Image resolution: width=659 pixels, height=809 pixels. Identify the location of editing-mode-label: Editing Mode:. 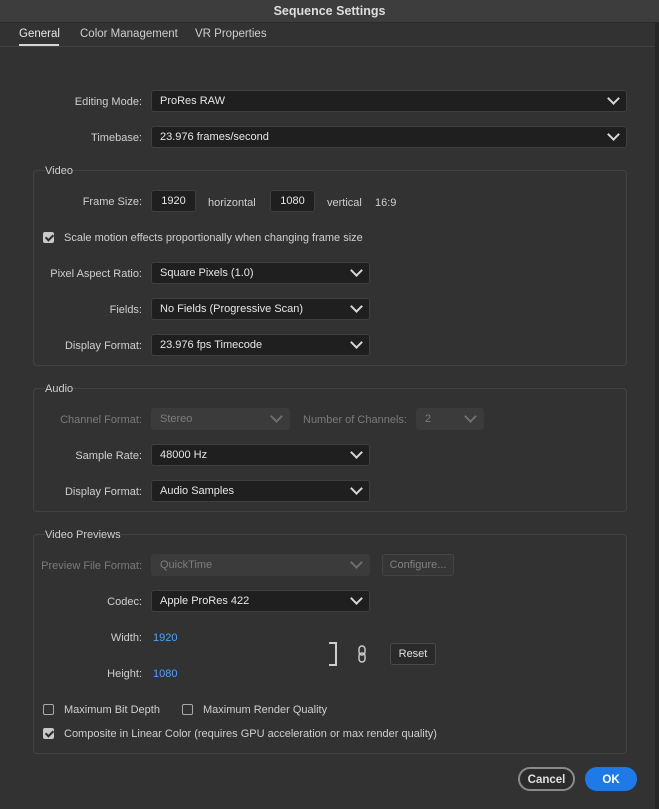
(108, 102).